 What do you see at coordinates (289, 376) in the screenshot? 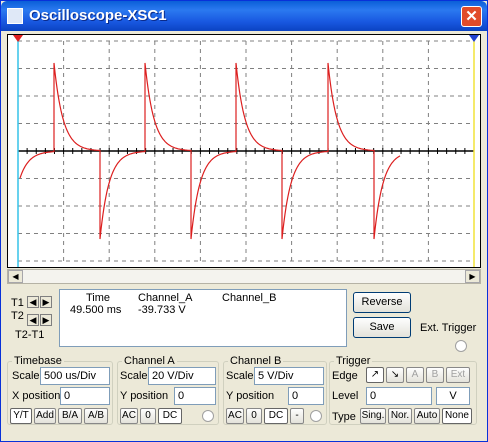
I see `channel-b-scale-field: 5 V/Div` at bounding box center [289, 376].